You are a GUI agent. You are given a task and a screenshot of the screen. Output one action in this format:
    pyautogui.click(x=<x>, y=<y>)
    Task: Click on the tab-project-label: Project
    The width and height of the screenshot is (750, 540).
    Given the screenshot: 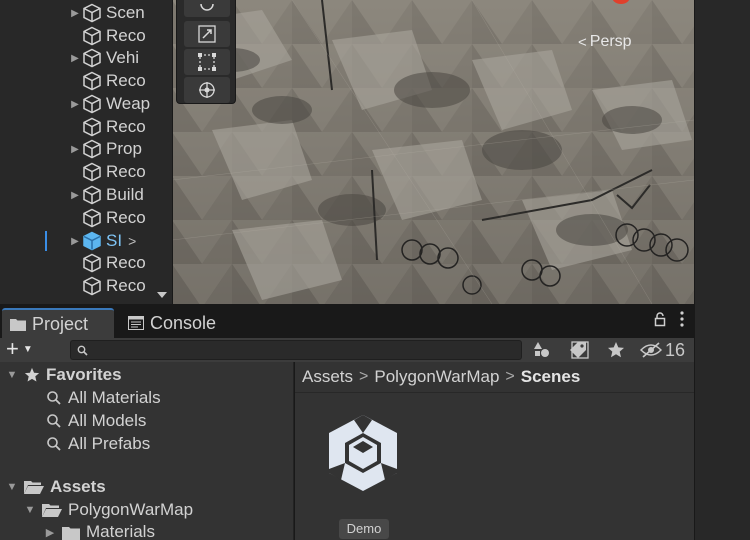 What is the action you would take?
    pyautogui.click(x=60, y=323)
    